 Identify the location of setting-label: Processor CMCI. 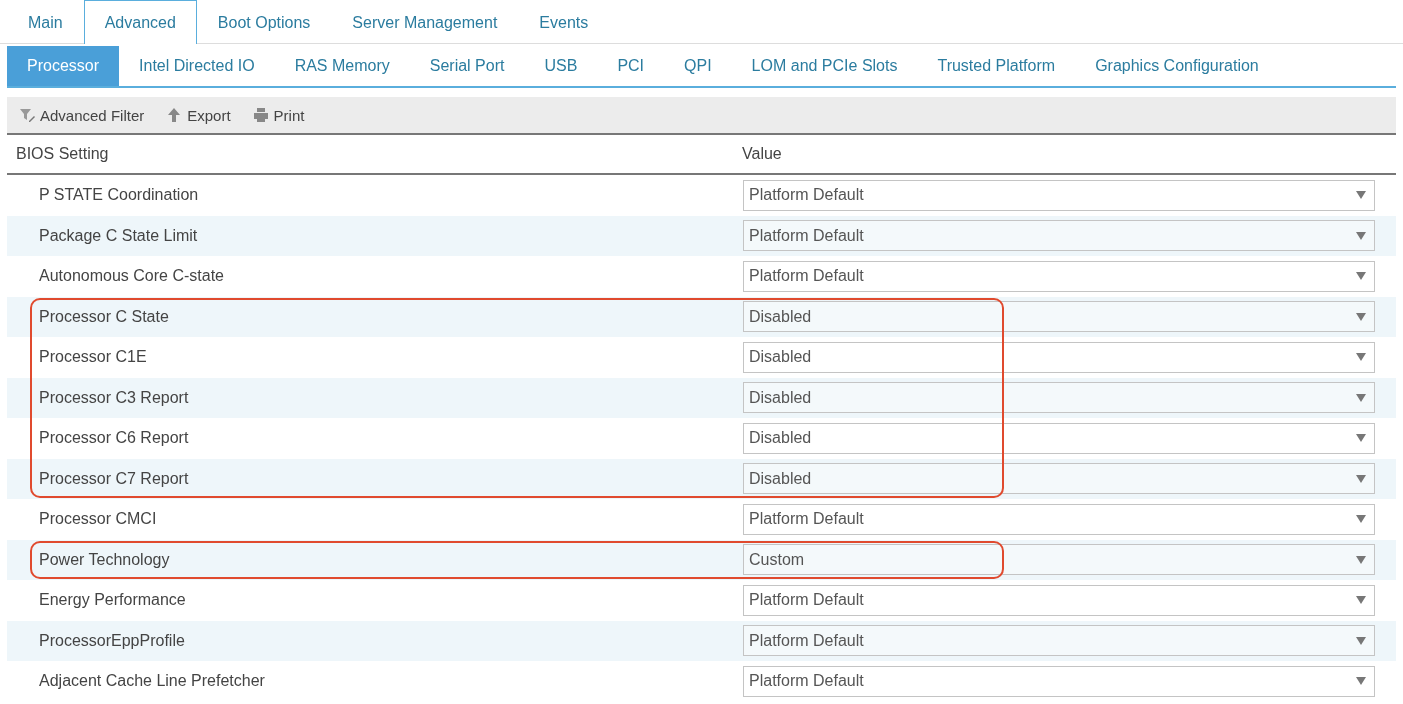
(98, 519).